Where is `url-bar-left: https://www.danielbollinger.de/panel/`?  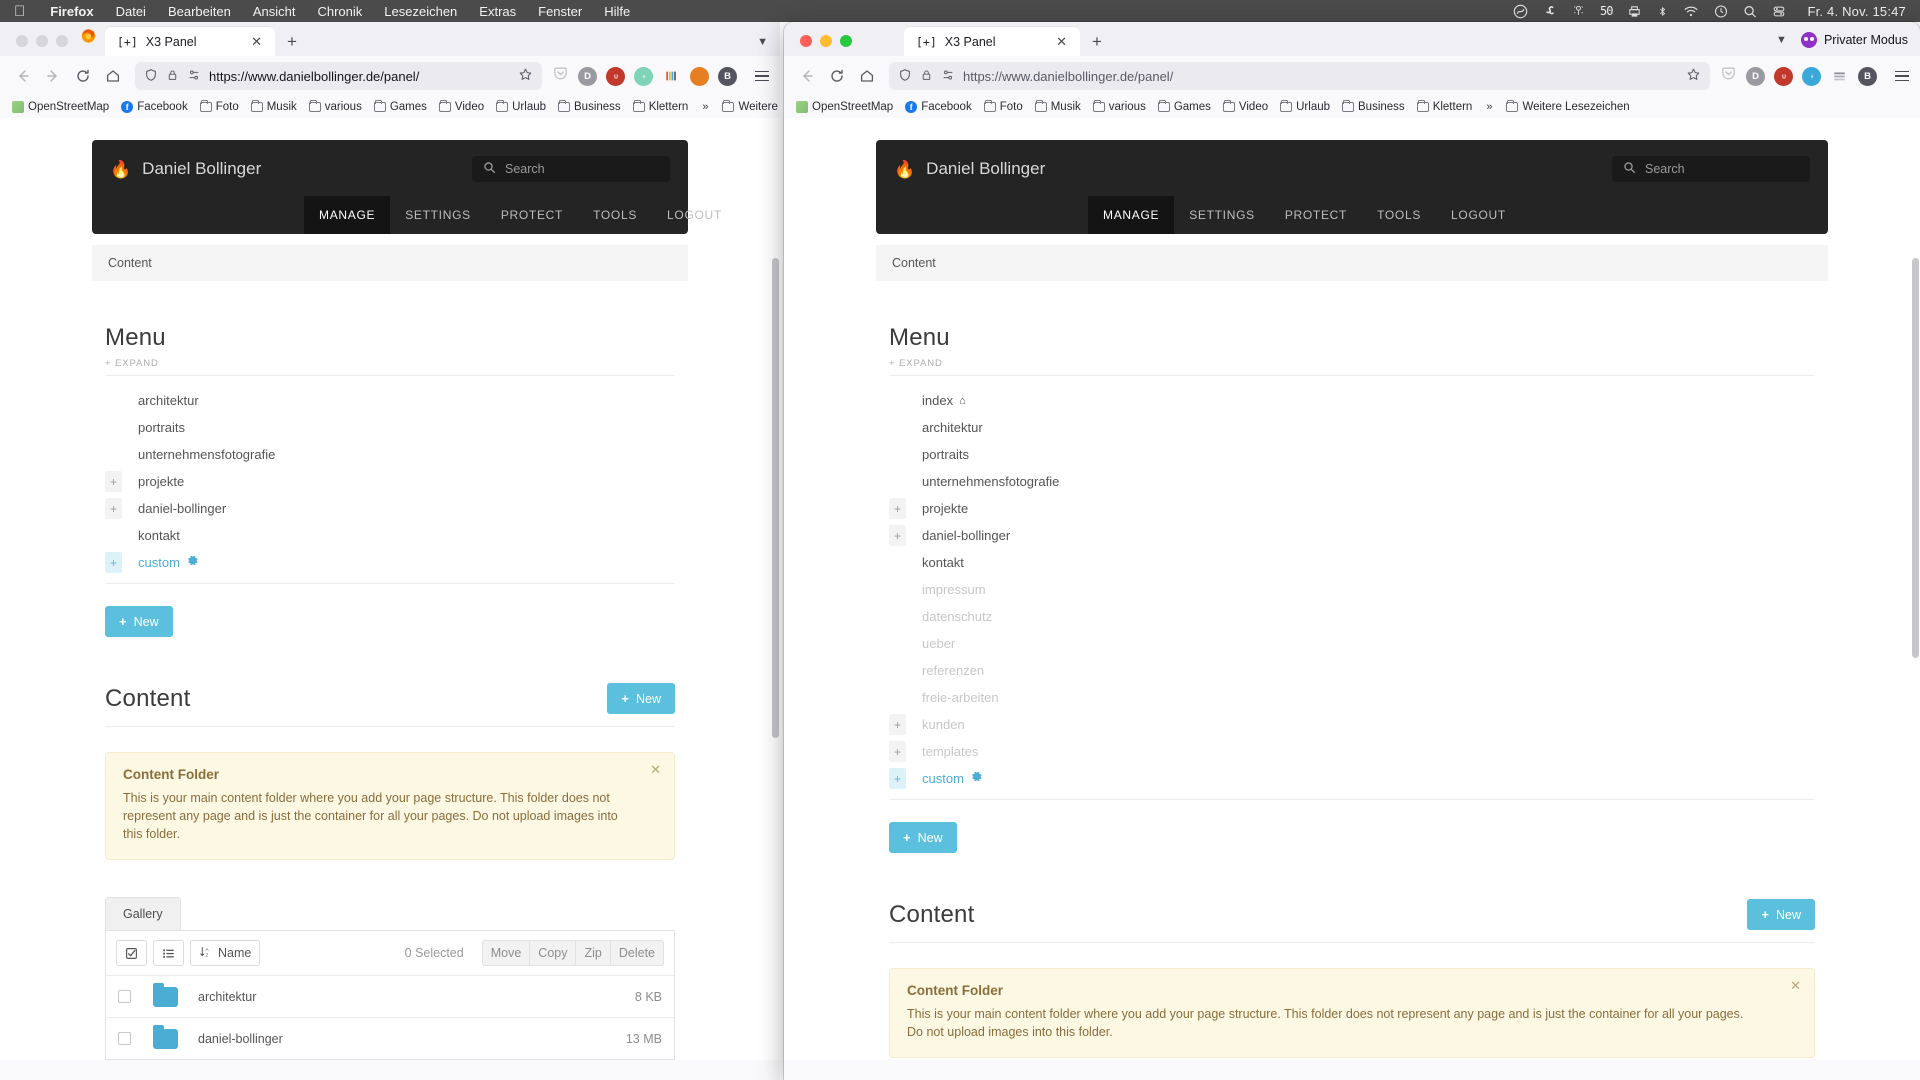 url-bar-left: https://www.danielbollinger.de/panel/ is located at coordinates (338, 76).